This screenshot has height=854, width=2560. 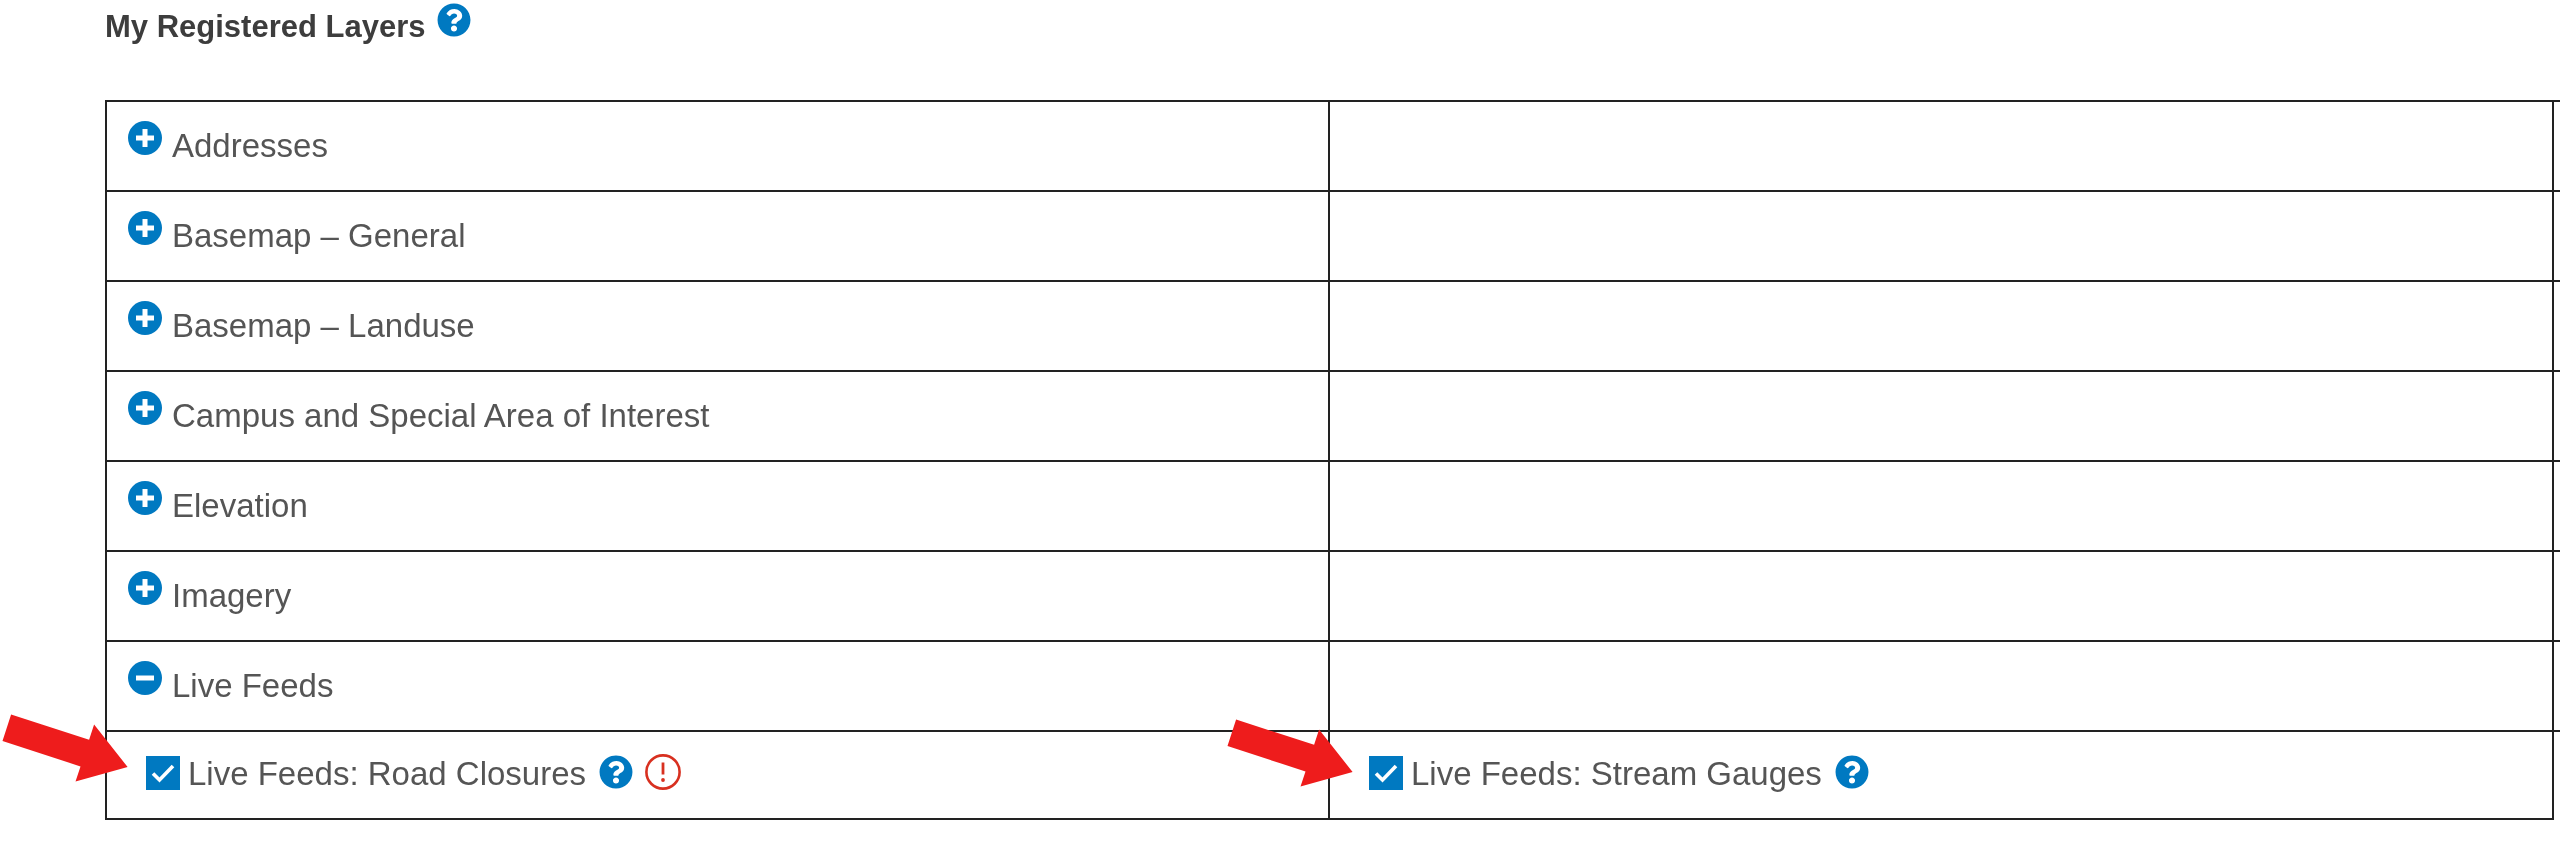 I want to click on group-label: Basemap – General, so click(x=319, y=236).